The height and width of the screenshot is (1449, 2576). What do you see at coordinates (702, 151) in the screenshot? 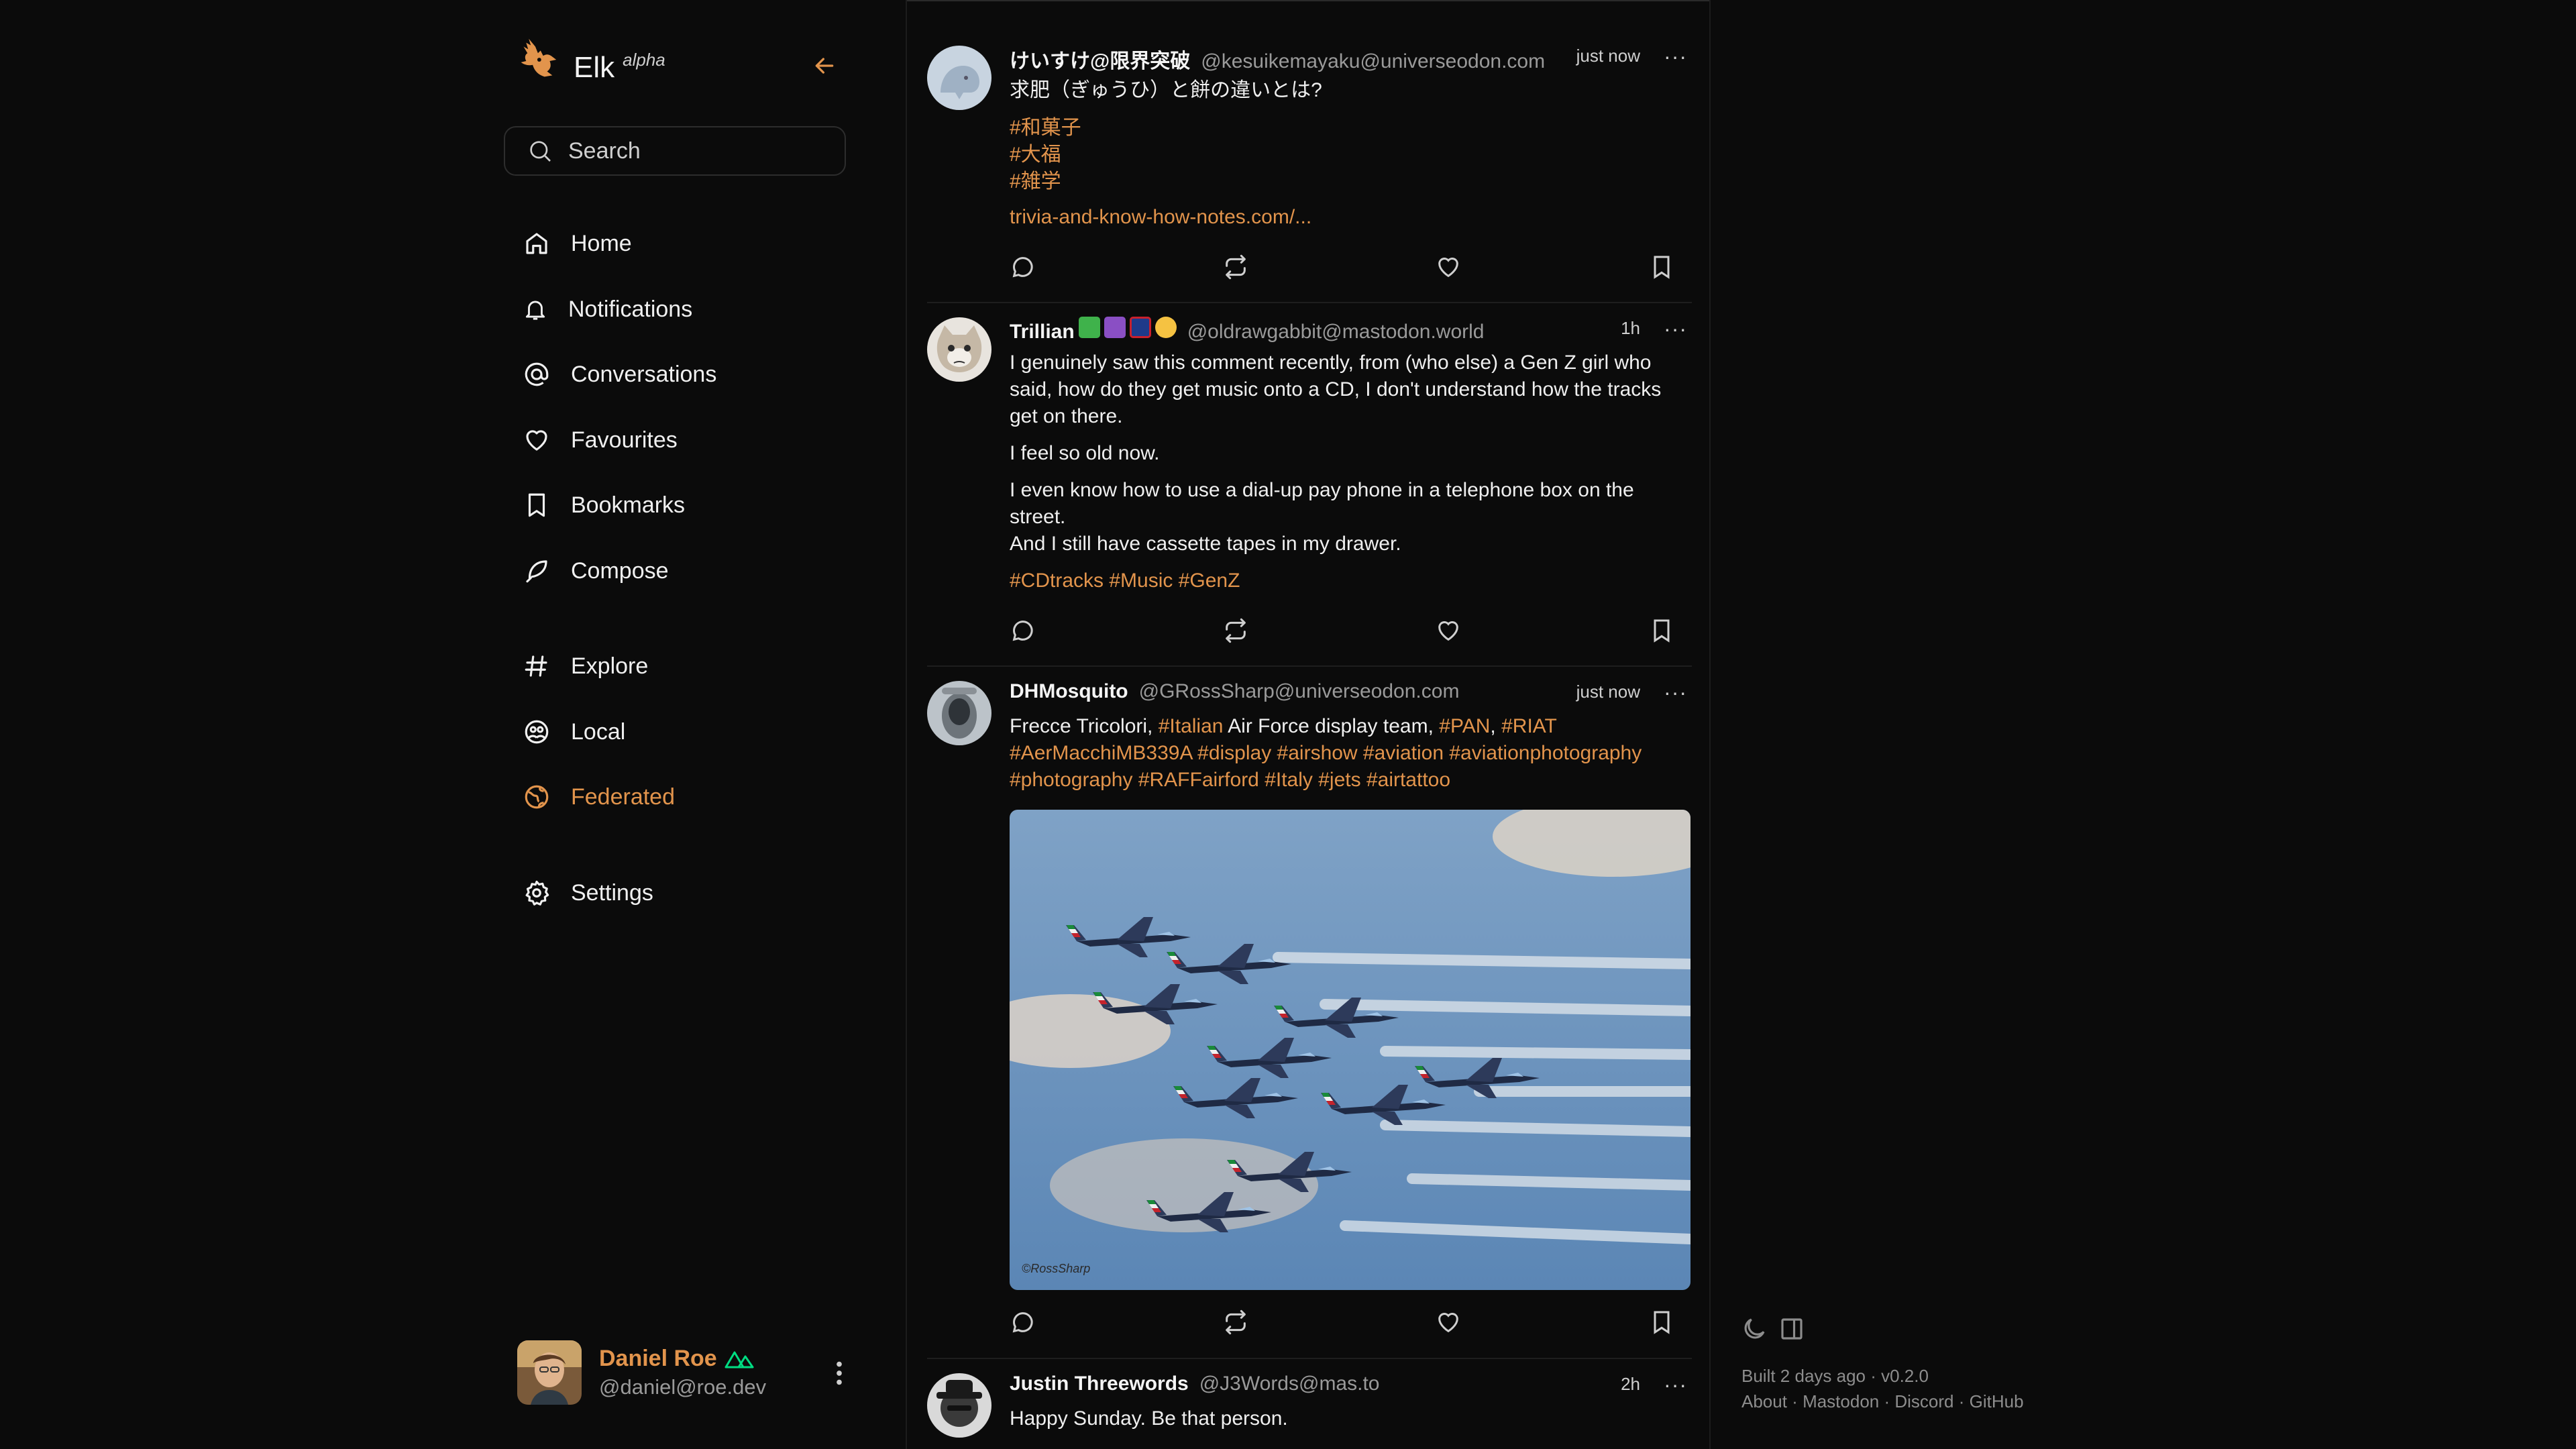
I see `search-input` at bounding box center [702, 151].